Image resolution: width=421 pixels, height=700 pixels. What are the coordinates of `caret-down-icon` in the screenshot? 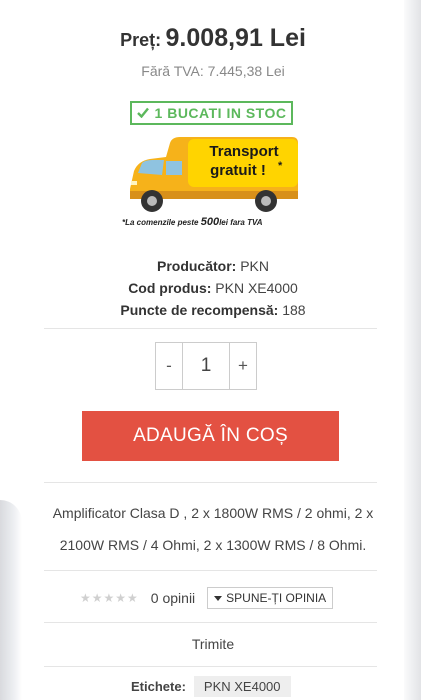 It's located at (218, 598).